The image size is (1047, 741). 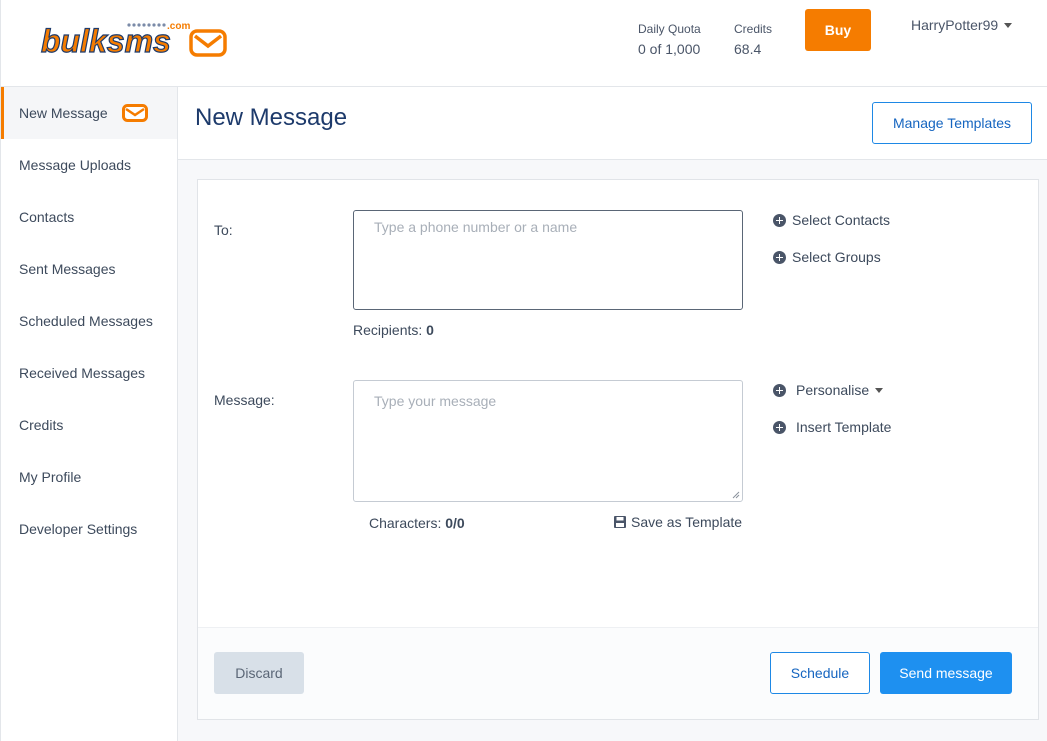 I want to click on to-label: To:, so click(x=223, y=230).